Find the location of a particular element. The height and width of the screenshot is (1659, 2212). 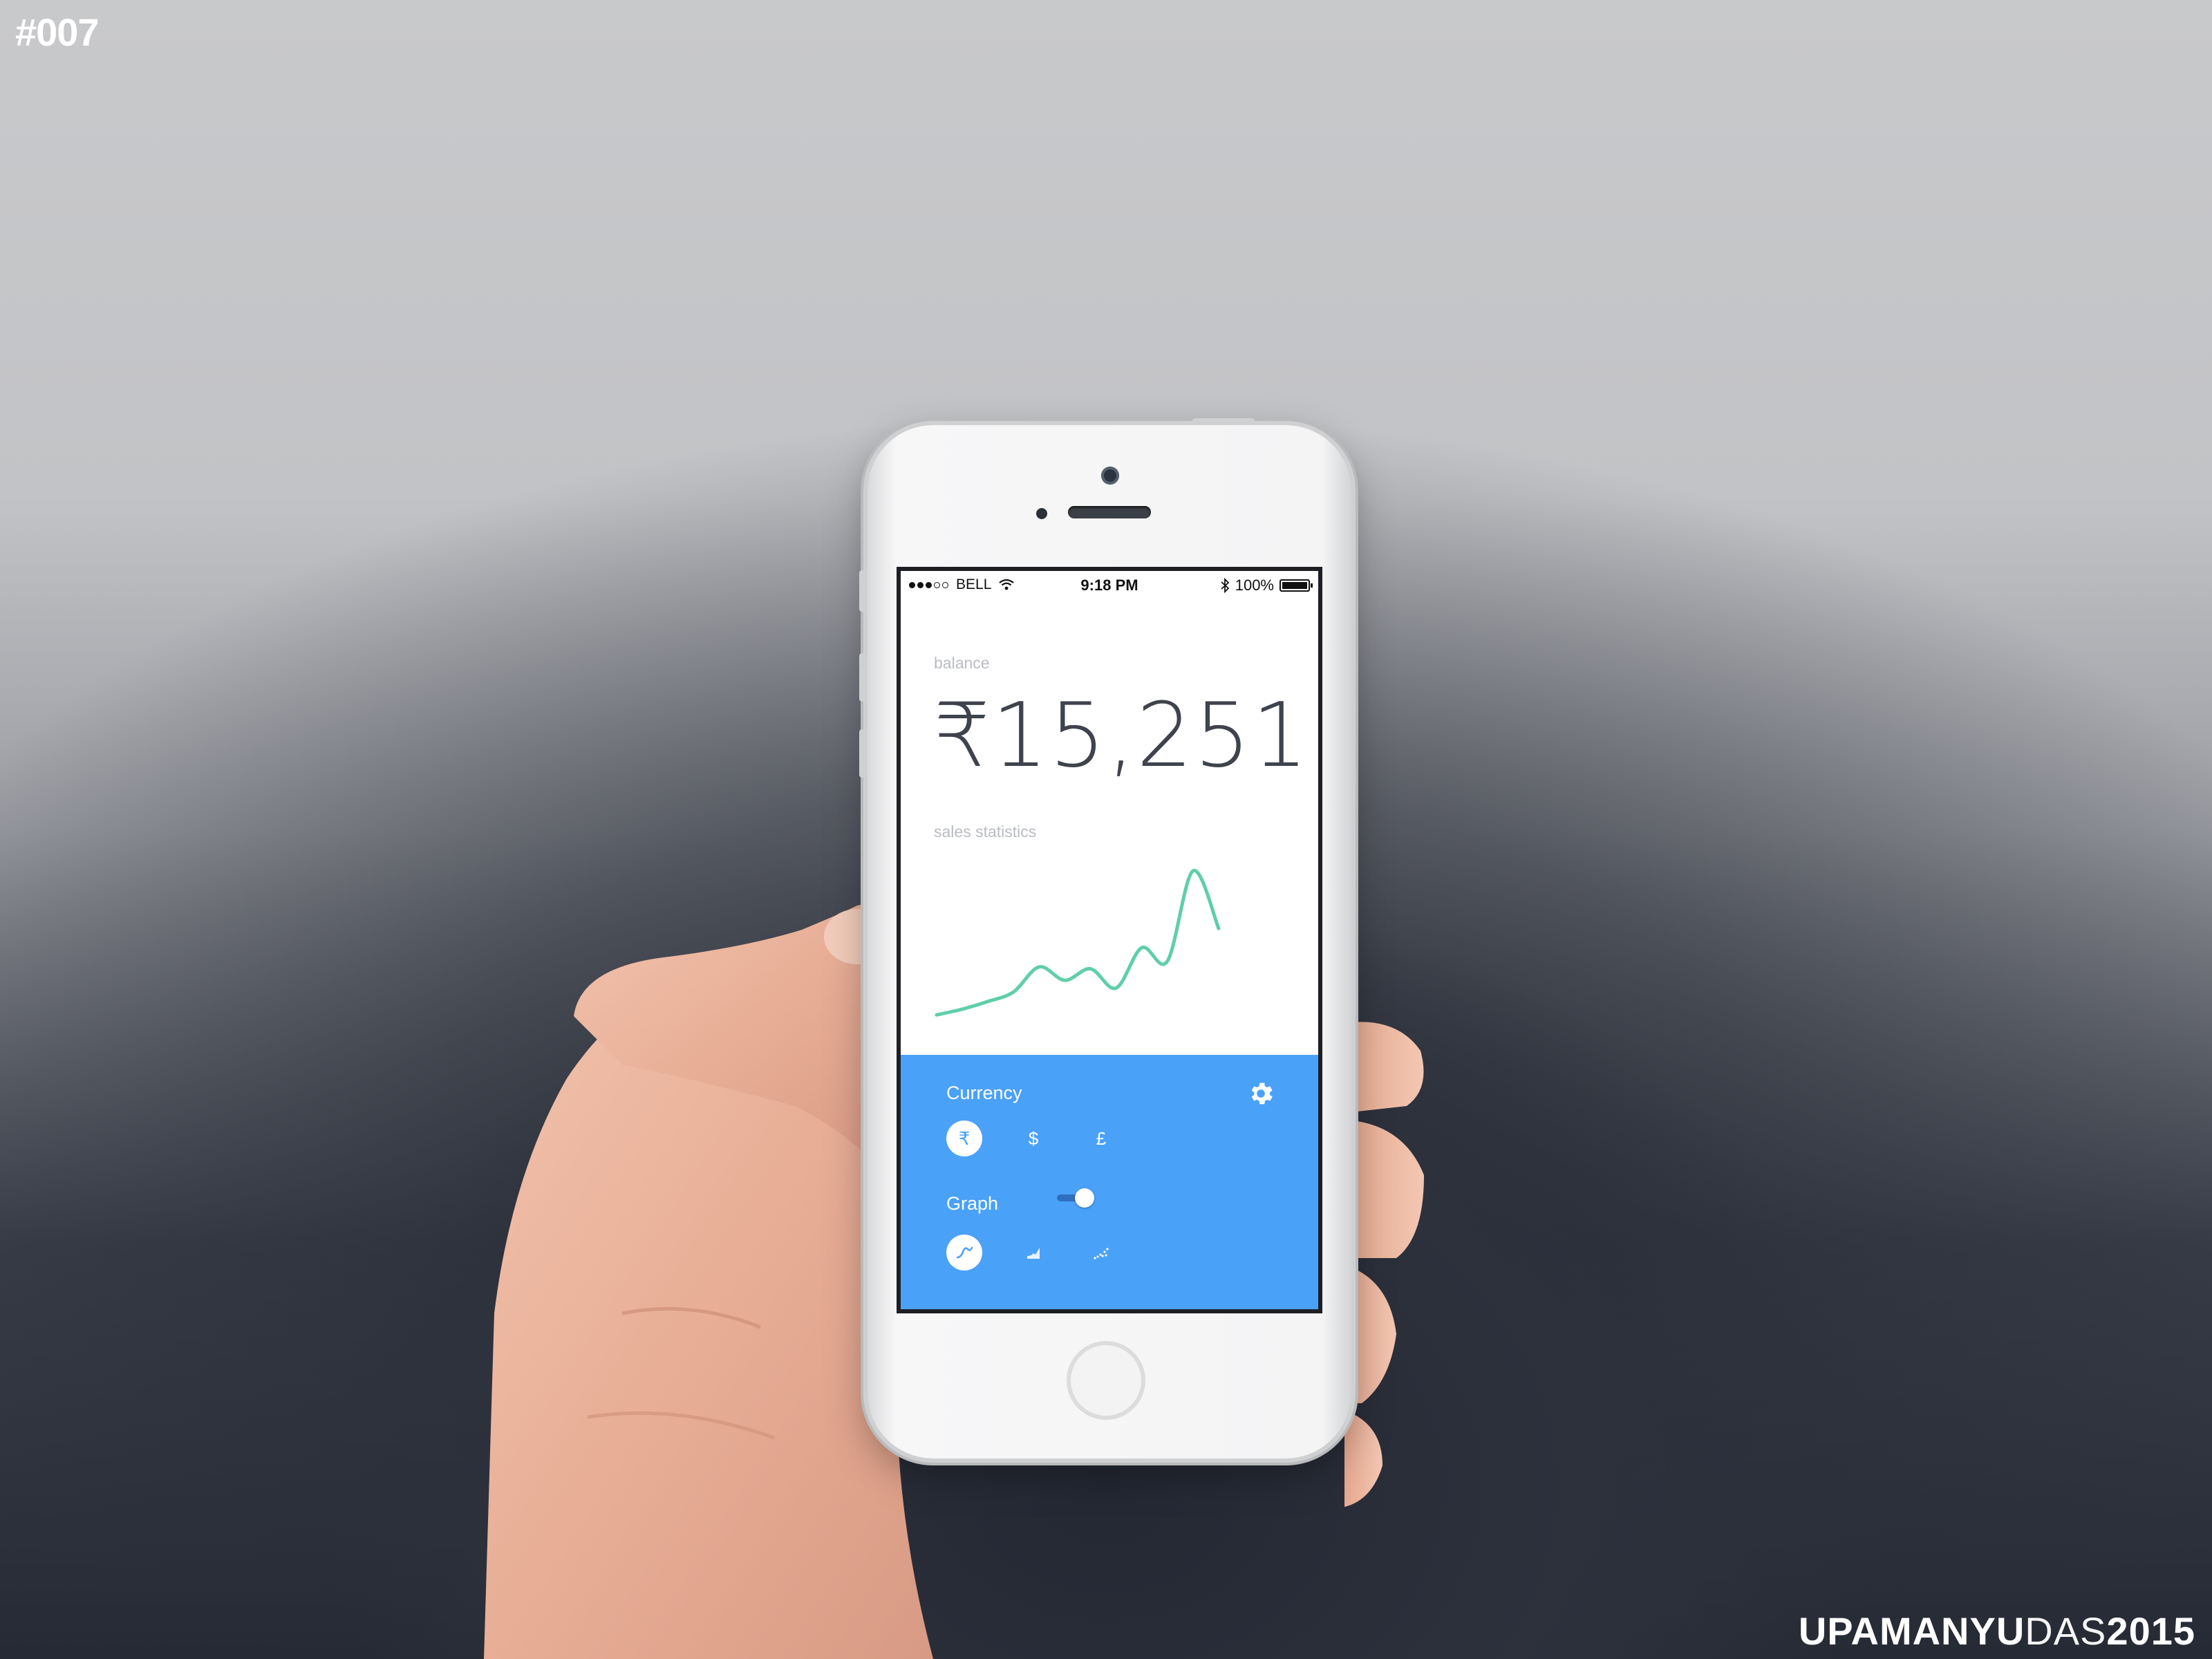

status-right-group: 100% is located at coordinates (1267, 585).